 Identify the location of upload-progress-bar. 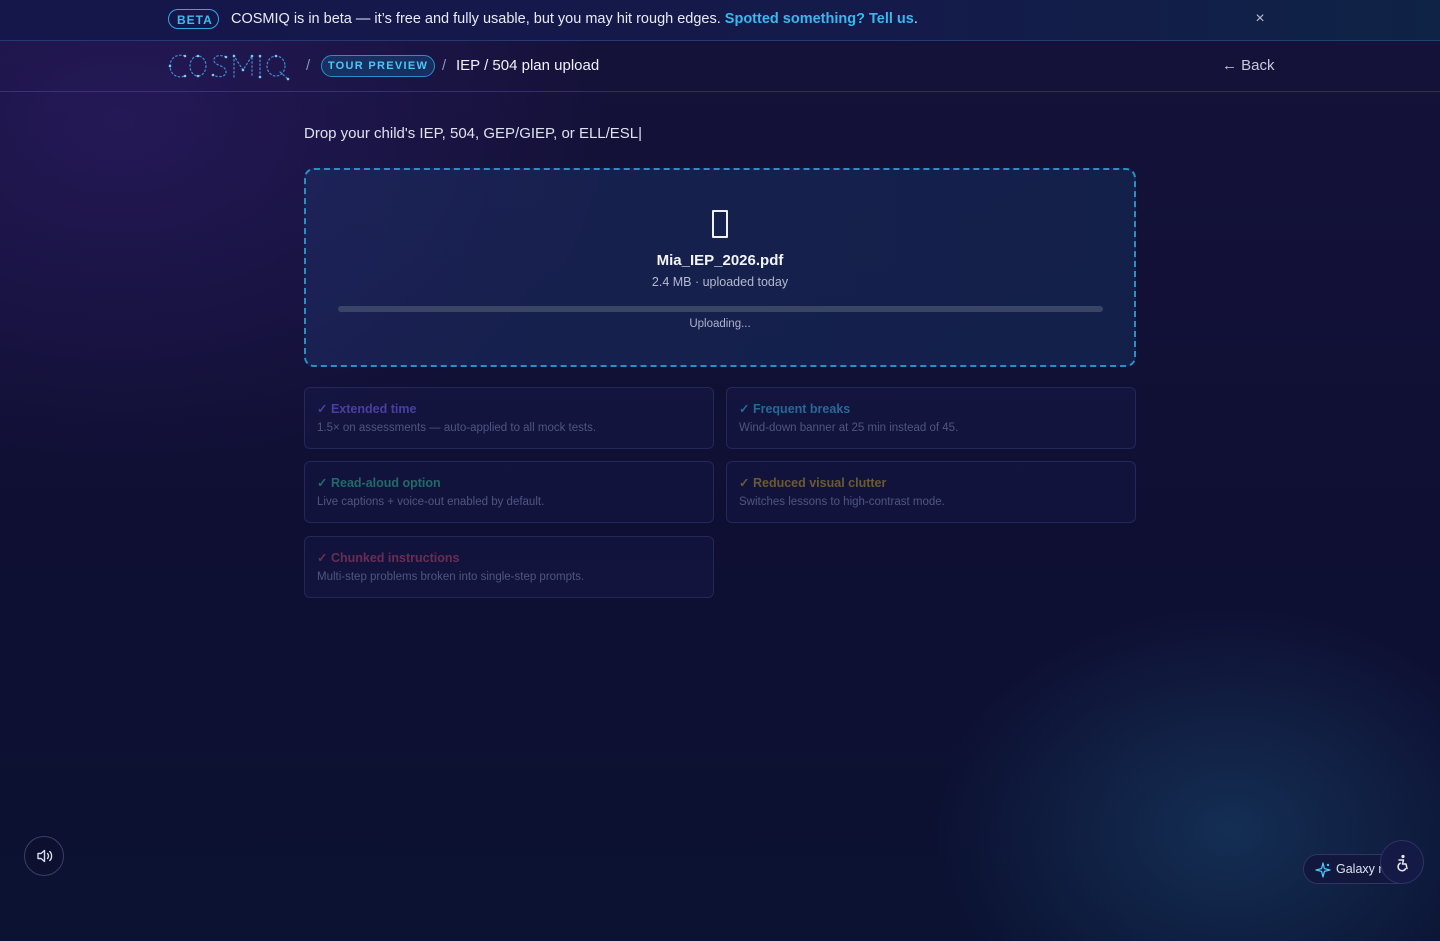
(720, 309).